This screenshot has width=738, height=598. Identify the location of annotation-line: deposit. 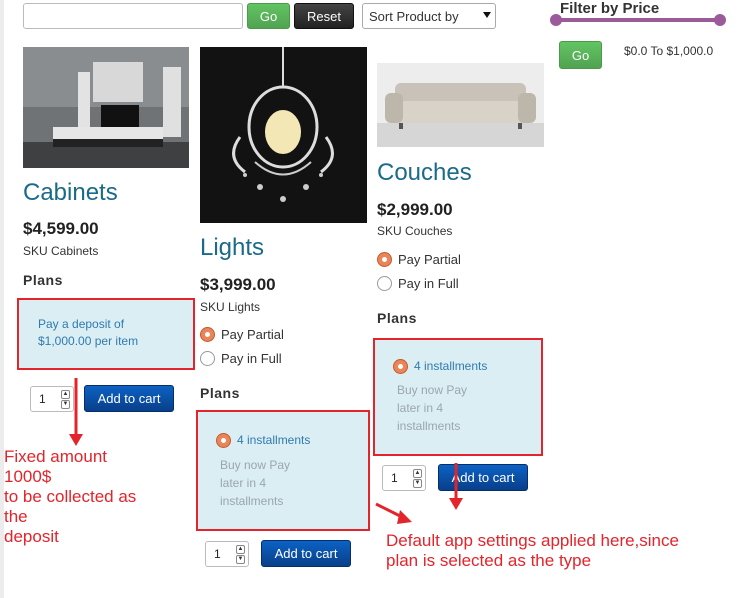
(31, 536).